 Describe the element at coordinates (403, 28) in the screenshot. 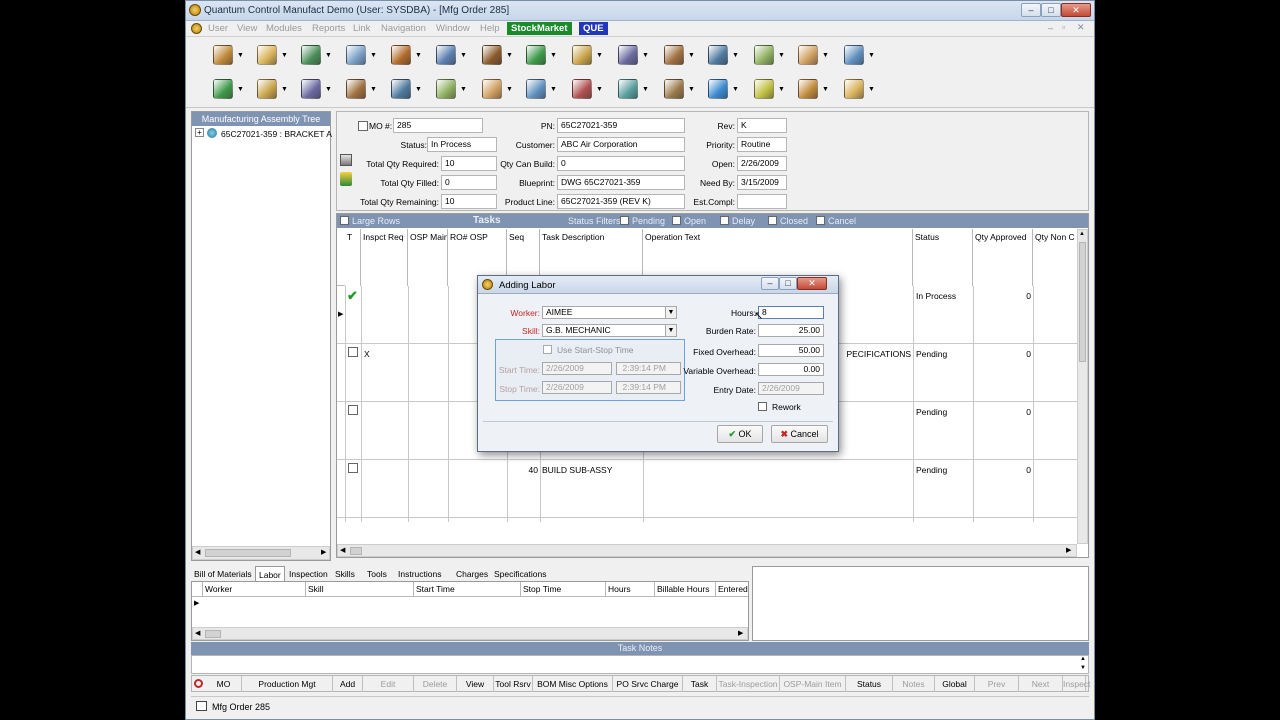

I see `menu-navigation: Navigation` at that location.